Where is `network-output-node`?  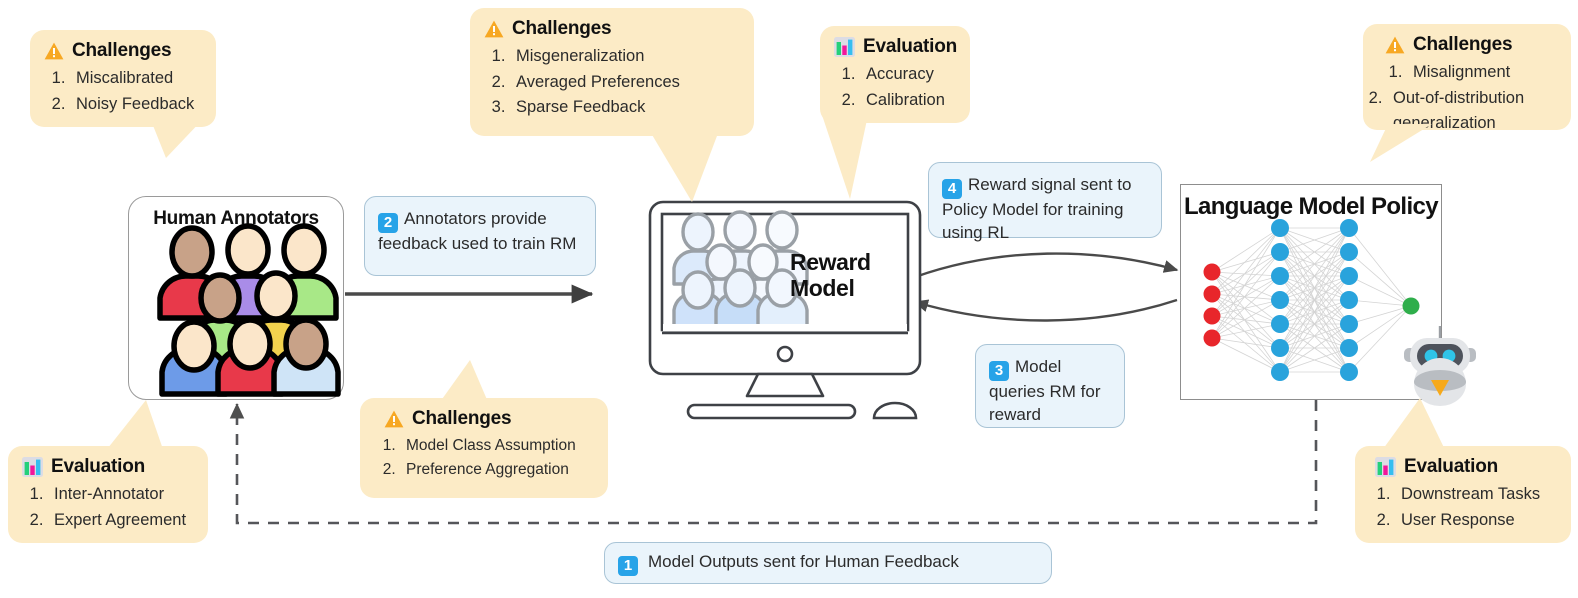 network-output-node is located at coordinates (1411, 306).